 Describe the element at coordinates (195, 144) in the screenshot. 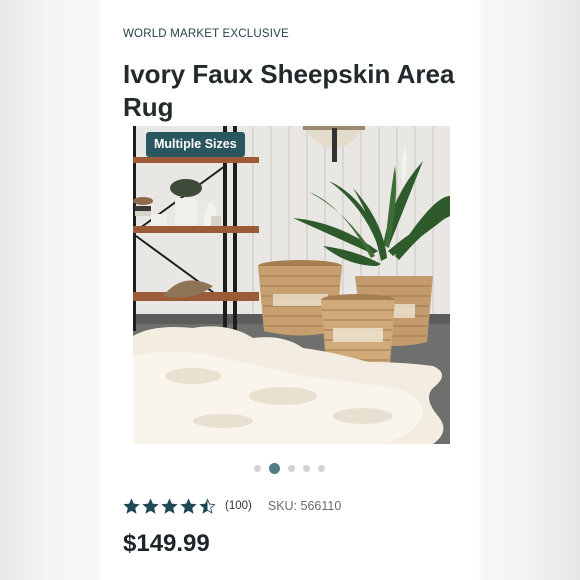

I see `multiple-sizes-badge: Multiple Sizes` at that location.